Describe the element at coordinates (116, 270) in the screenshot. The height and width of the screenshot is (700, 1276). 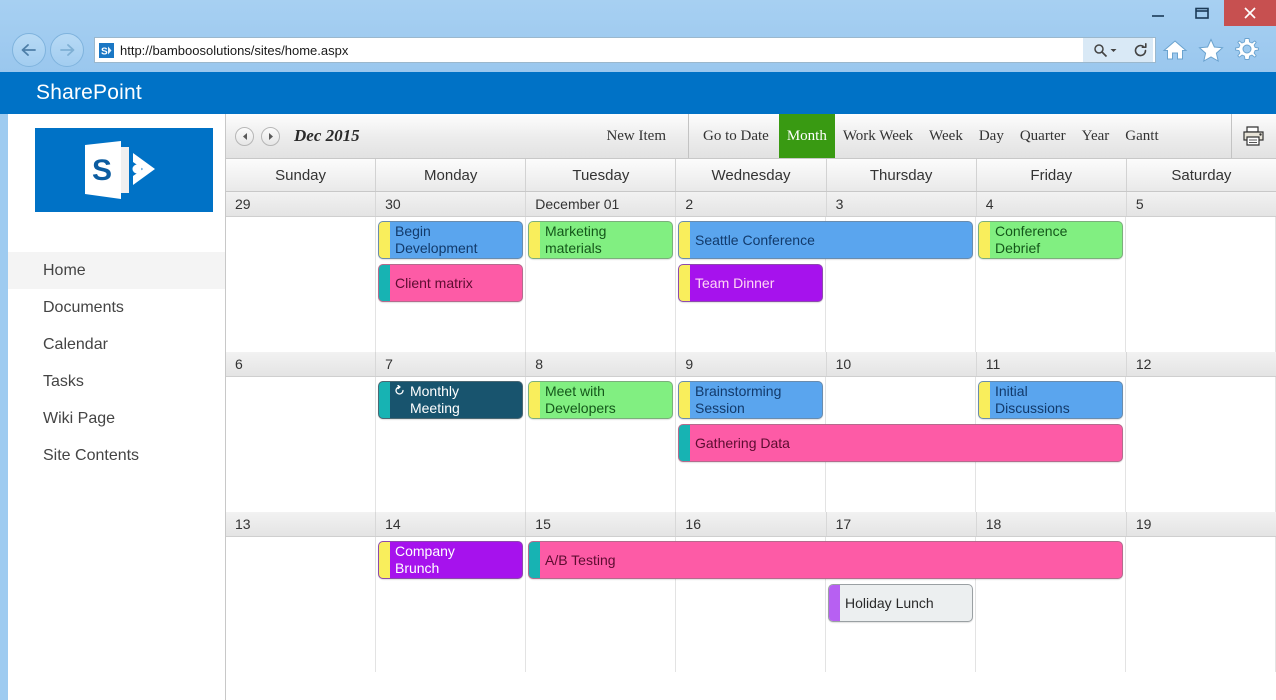
I see `sidebar-item-home: Home` at that location.